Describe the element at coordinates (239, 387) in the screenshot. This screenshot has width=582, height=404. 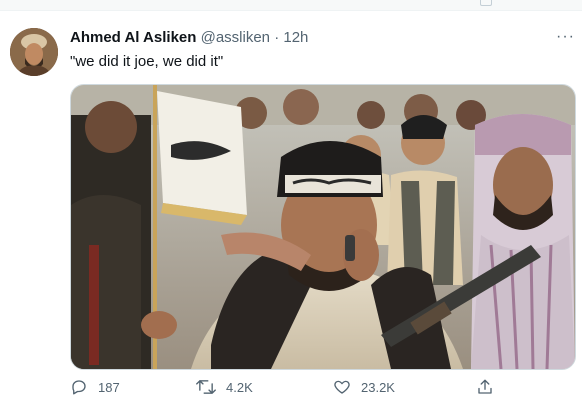
I see `retweet-count: 4.2K` at that location.